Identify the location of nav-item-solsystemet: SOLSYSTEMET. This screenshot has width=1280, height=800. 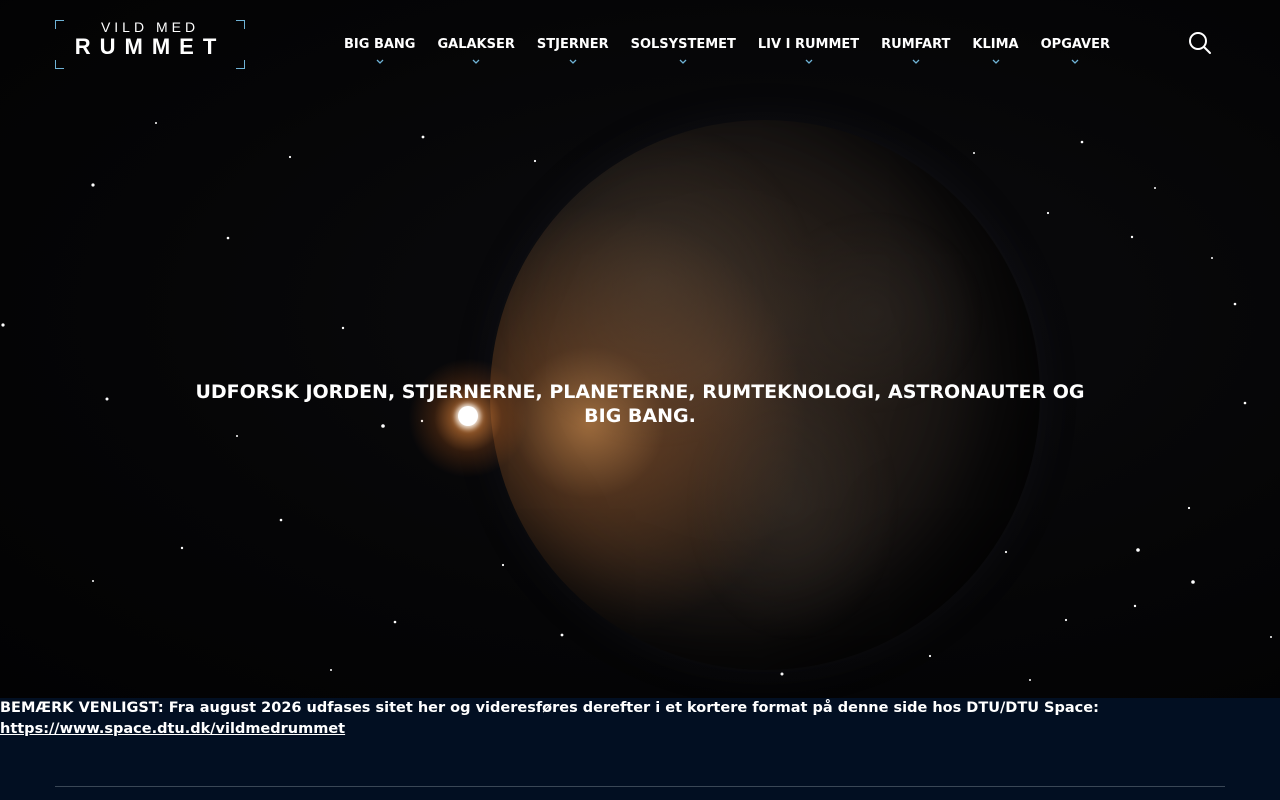
(683, 56).